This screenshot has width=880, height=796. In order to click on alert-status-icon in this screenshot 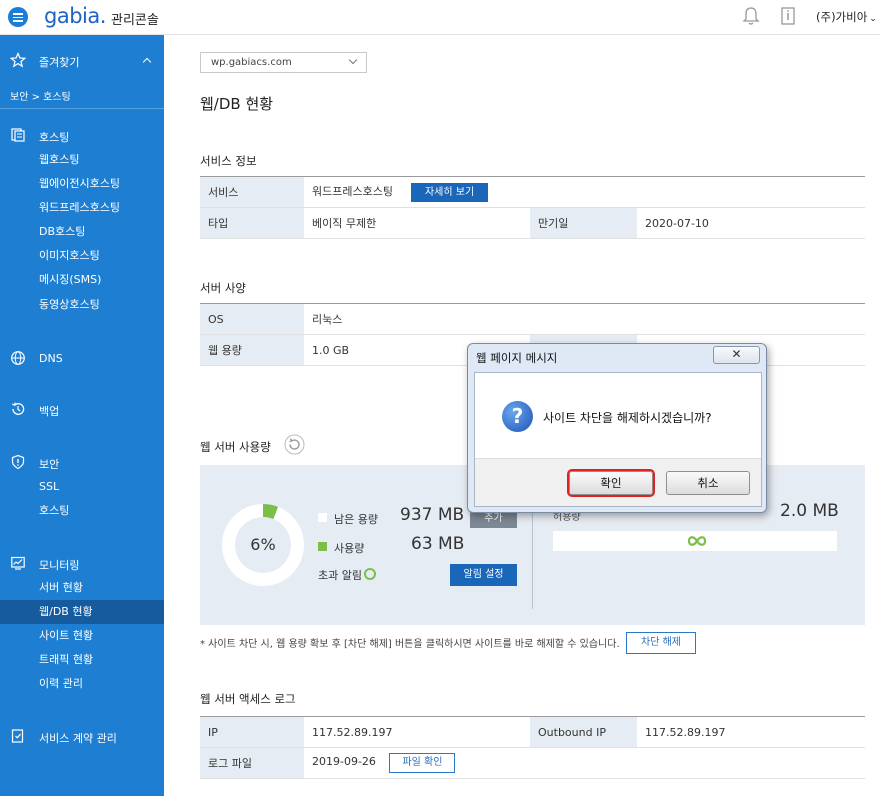, I will do `click(370, 574)`.